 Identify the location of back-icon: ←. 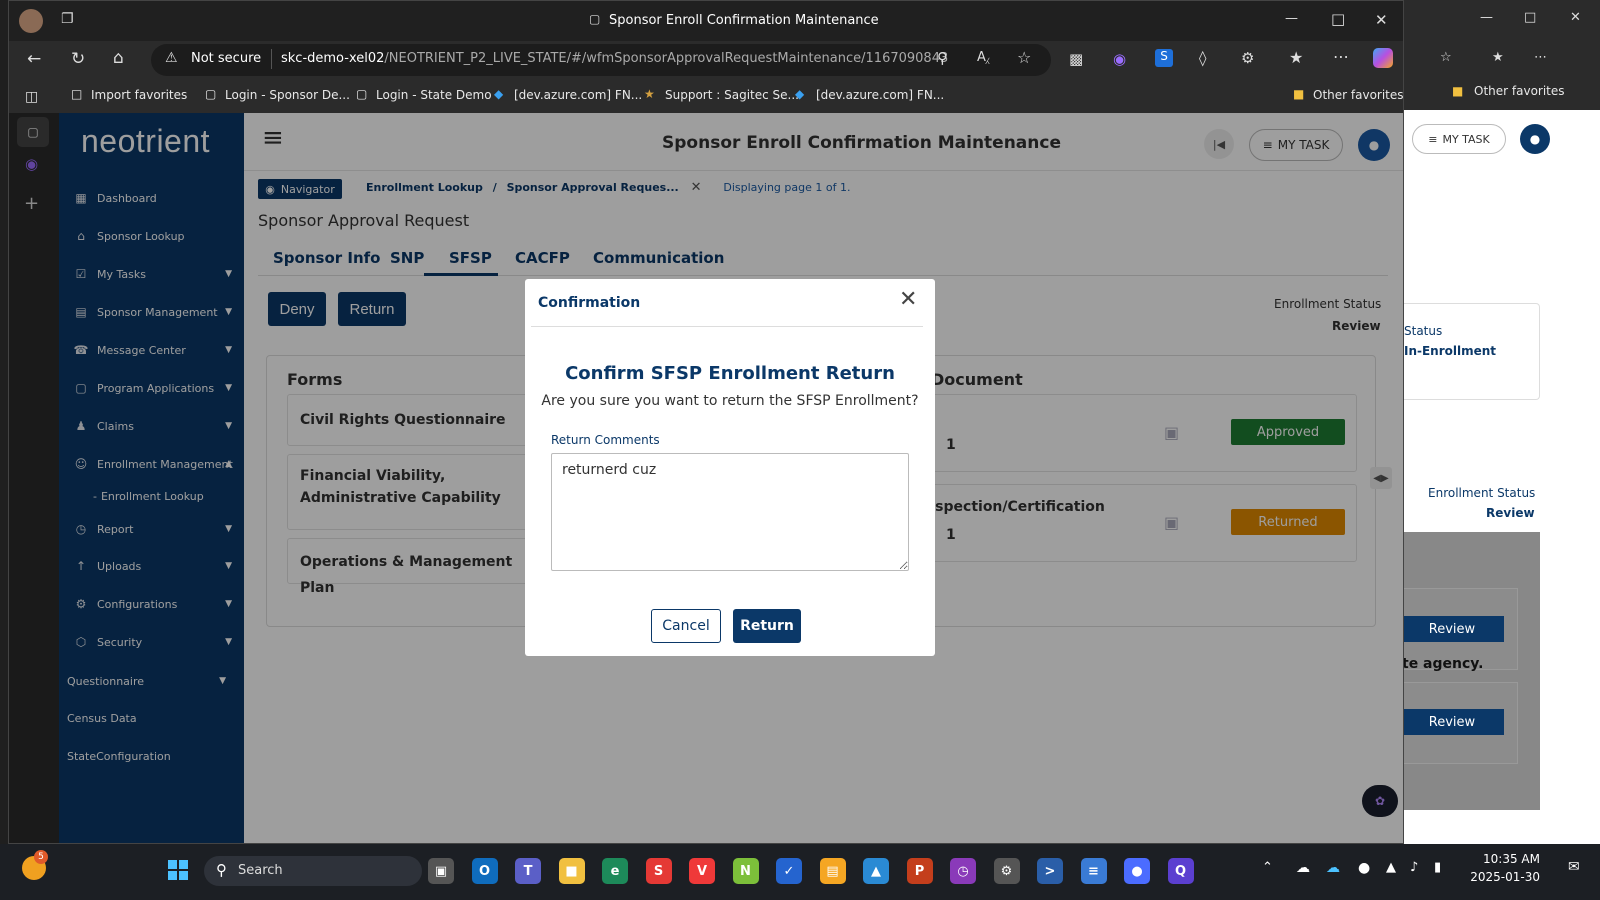
(34, 59).